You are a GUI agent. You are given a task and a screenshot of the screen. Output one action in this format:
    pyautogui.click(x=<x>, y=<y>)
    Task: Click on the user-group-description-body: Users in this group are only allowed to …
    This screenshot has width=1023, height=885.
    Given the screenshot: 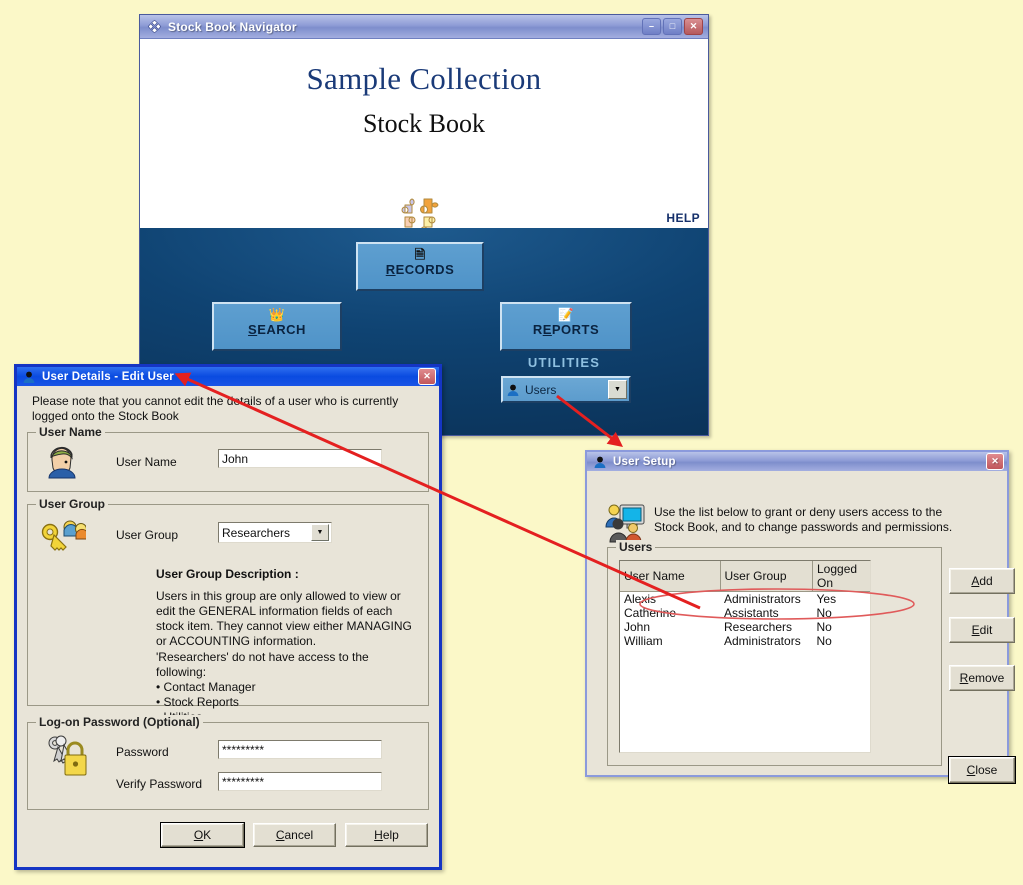 What is the action you would take?
    pyautogui.click(x=284, y=618)
    